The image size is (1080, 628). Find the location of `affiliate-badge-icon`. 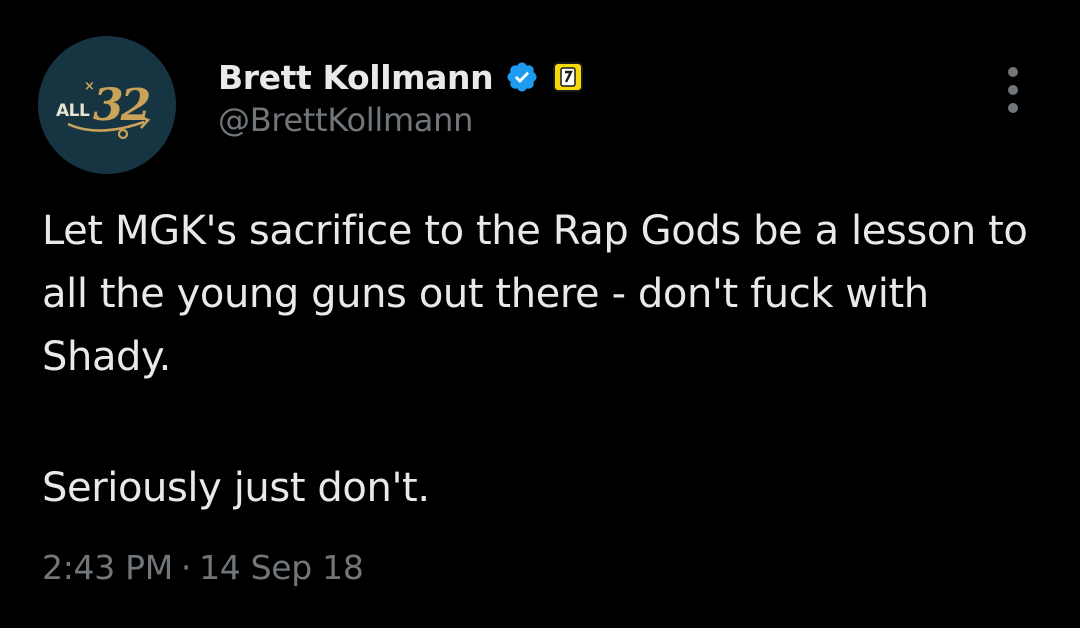

affiliate-badge-icon is located at coordinates (568, 77).